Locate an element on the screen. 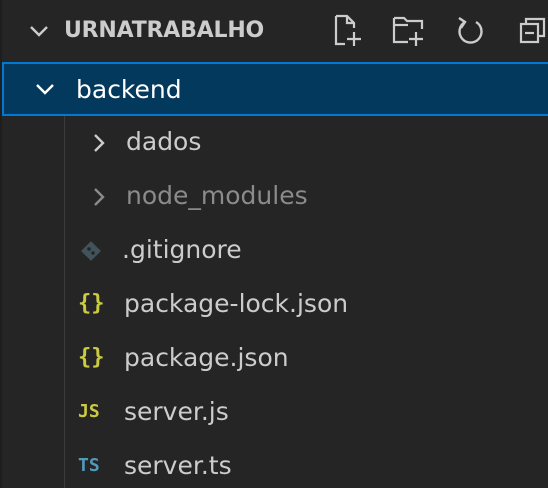  explorer-header: URNATRABALHO is located at coordinates (275, 31).